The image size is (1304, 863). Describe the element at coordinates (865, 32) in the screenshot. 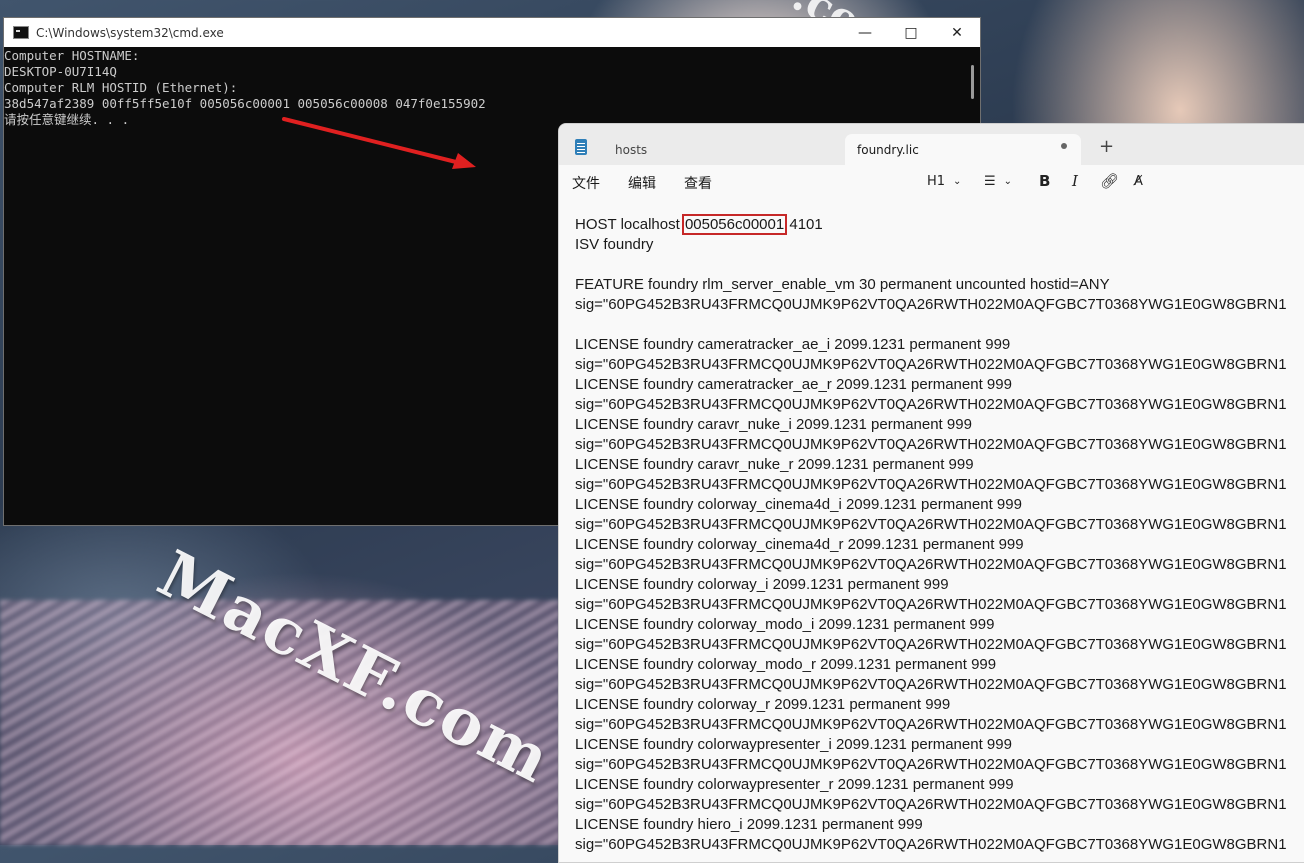

I see `minimize-icon: —` at that location.